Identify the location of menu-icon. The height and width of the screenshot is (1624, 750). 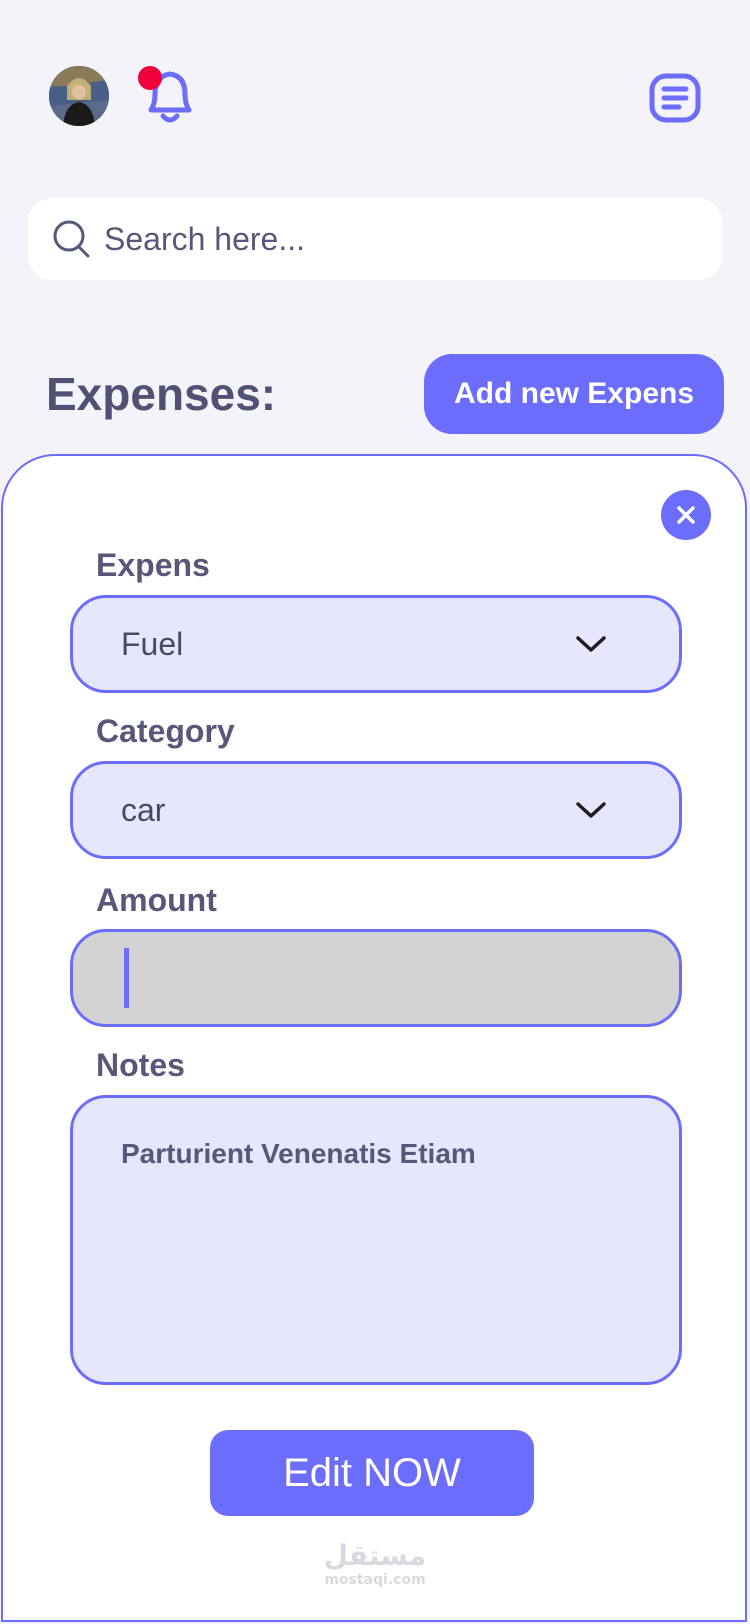
(675, 98).